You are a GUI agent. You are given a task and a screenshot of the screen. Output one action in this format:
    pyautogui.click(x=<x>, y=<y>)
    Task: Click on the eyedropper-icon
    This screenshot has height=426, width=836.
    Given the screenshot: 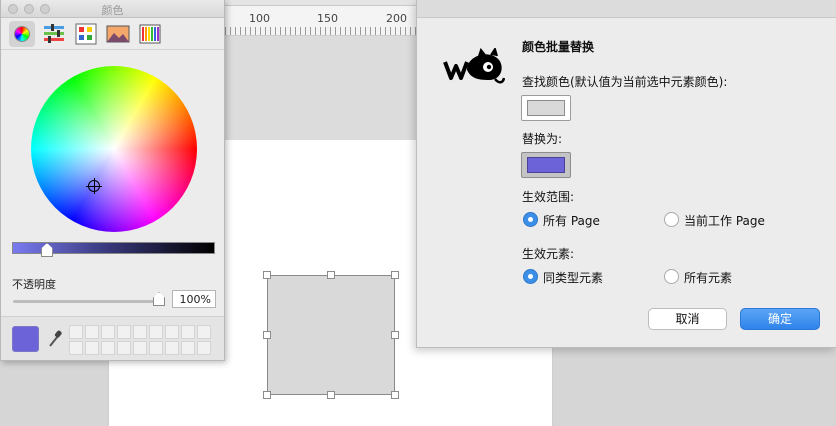 What is the action you would take?
    pyautogui.click(x=55, y=339)
    